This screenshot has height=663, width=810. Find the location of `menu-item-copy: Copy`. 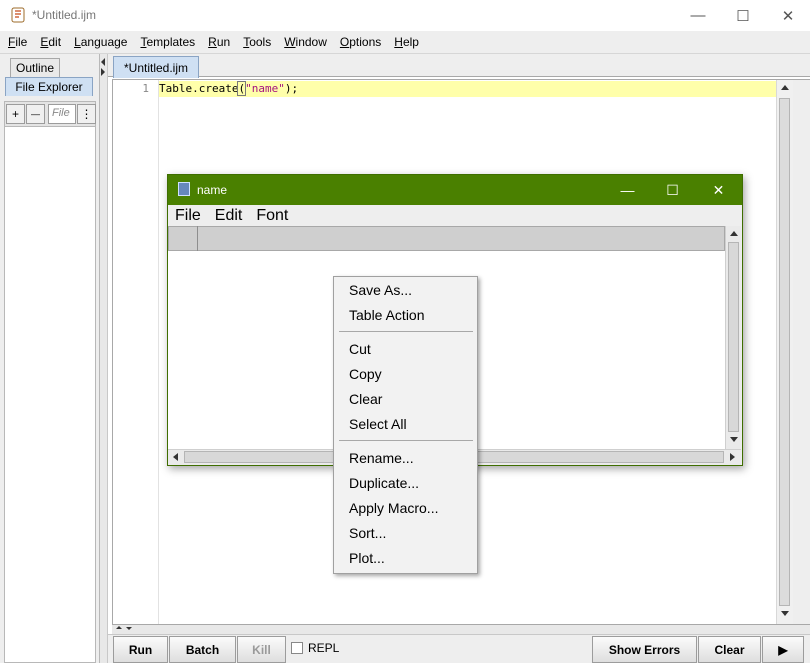

menu-item-copy: Copy is located at coordinates (365, 374).